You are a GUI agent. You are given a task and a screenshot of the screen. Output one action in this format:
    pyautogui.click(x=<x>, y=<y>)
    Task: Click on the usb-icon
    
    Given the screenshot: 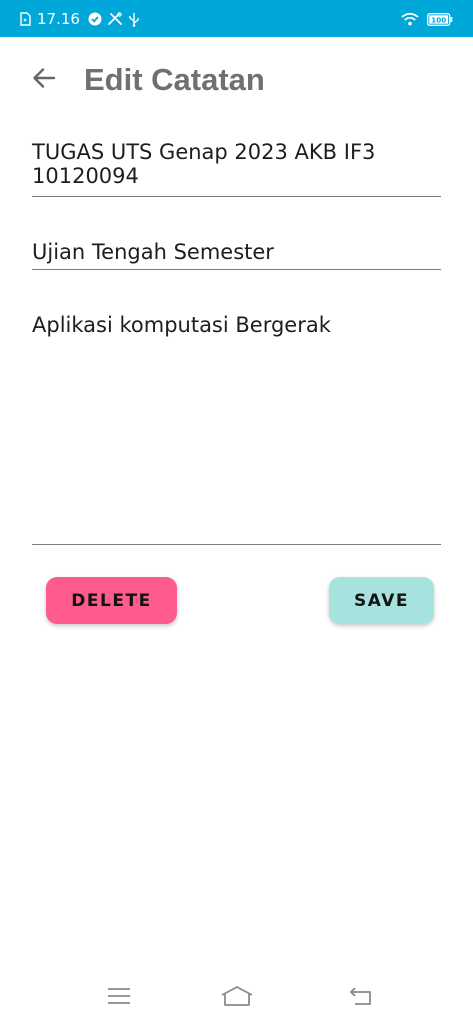 What is the action you would take?
    pyautogui.click(x=134, y=19)
    